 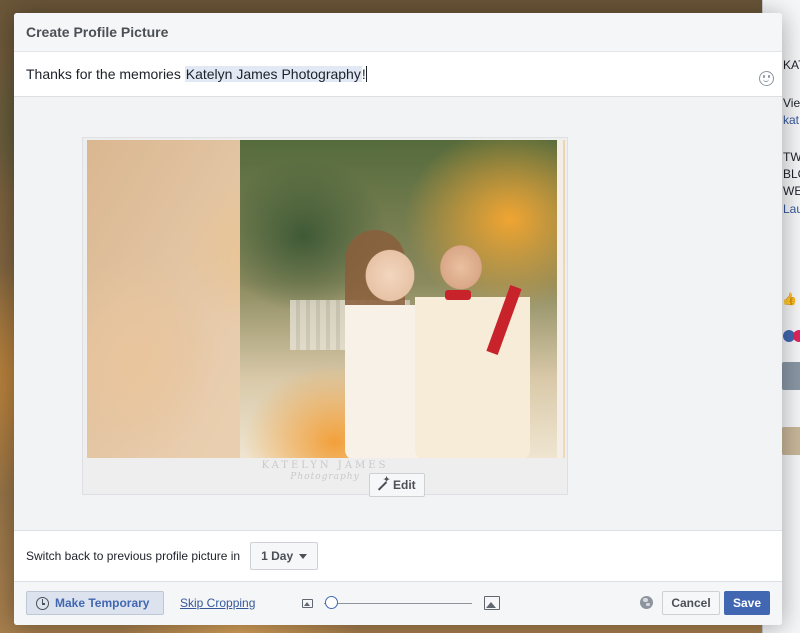 I want to click on watermark-main: KATELYN JAMES, so click(x=325, y=465).